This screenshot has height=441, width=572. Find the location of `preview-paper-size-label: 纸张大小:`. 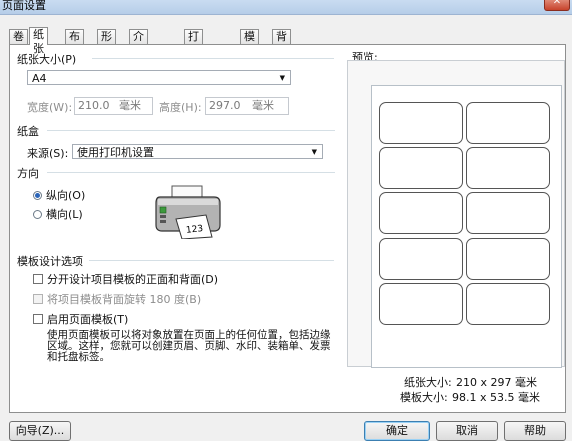

preview-paper-size-label: 纸张大小: is located at coordinates (428, 382).